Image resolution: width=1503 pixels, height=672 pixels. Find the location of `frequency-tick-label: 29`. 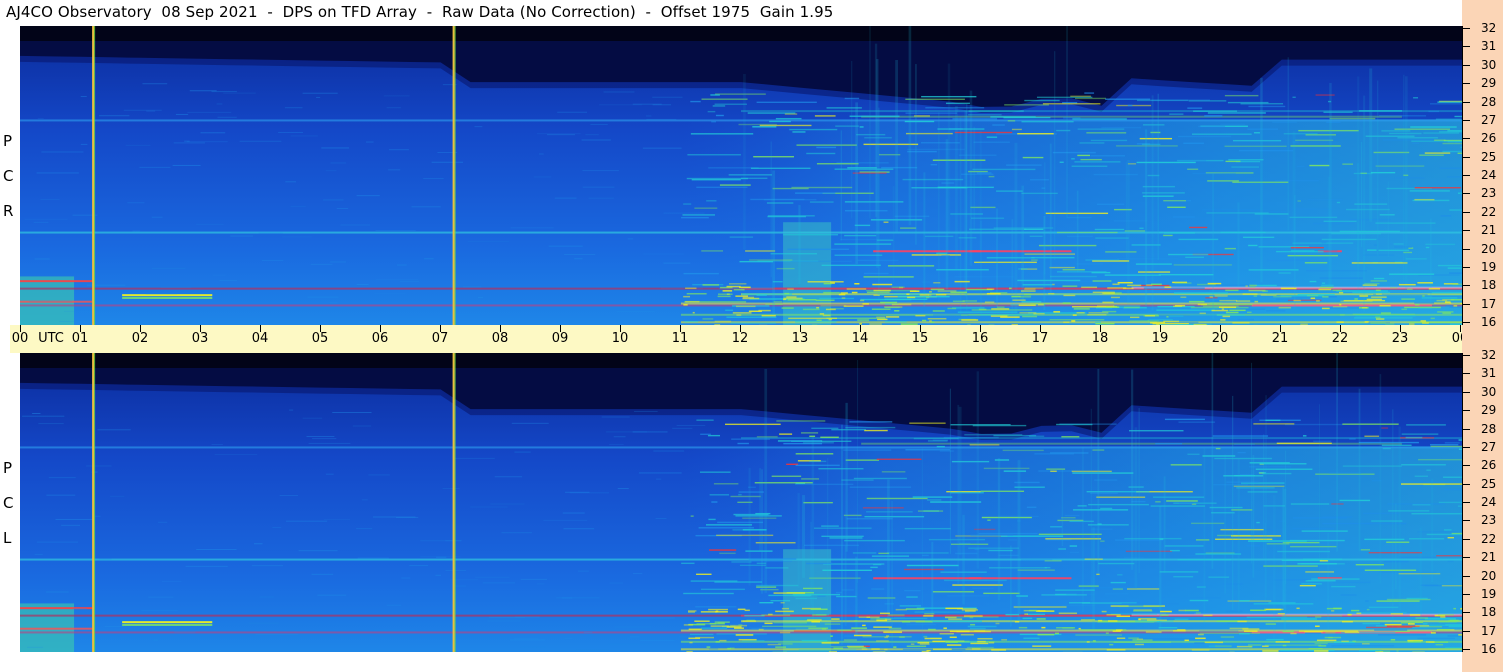

frequency-tick-label: 29 is located at coordinates (1489, 410).